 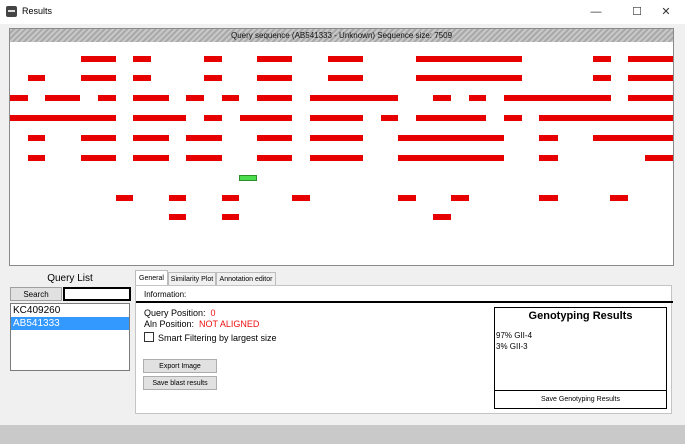 What do you see at coordinates (229, 324) in the screenshot?
I see `aln-position-value: NOT ALIGNED` at bounding box center [229, 324].